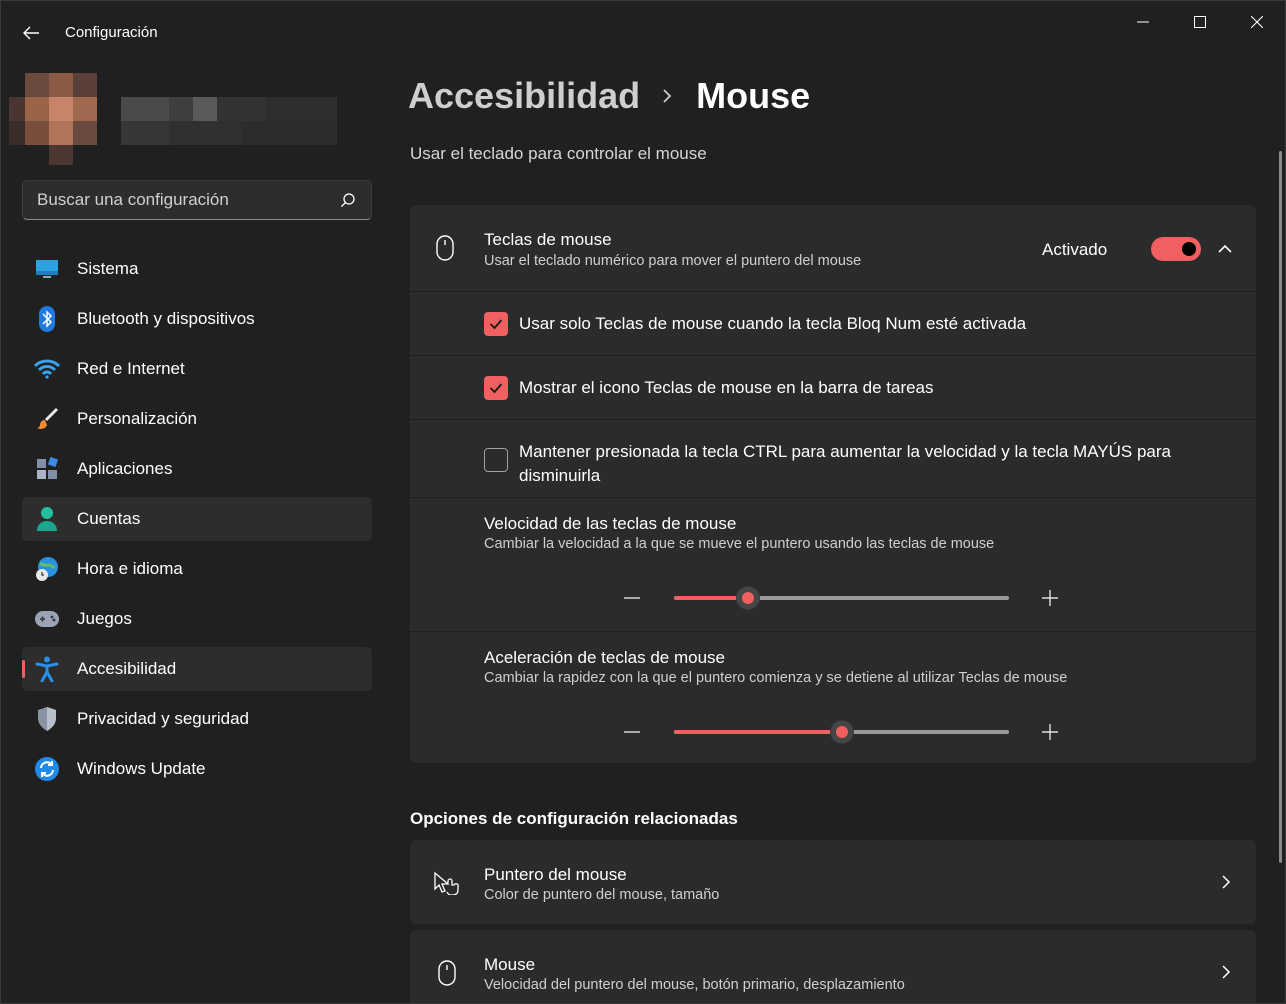 The image size is (1286, 1004). What do you see at coordinates (1257, 22) in the screenshot?
I see `close-button` at bounding box center [1257, 22].